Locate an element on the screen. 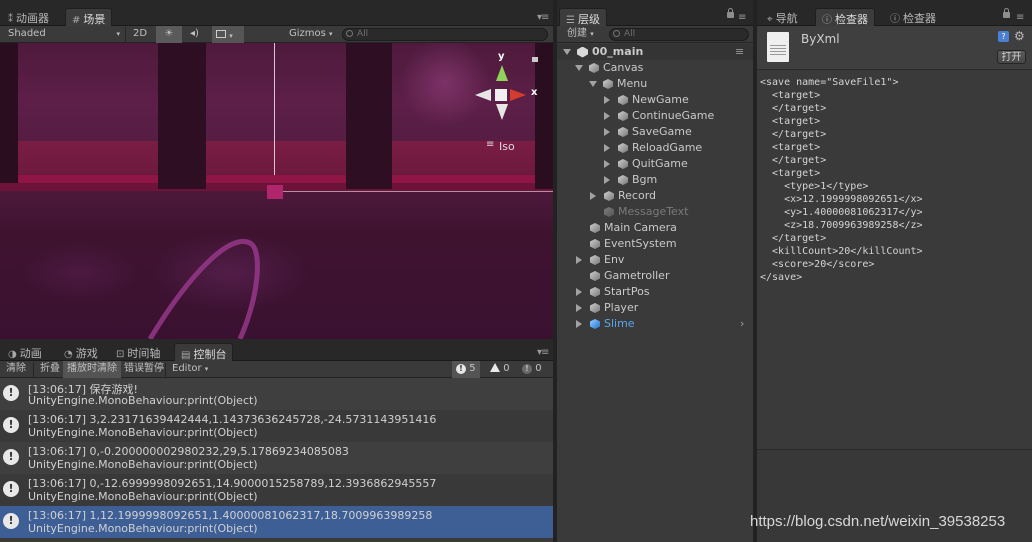  hierarchy-item-savegame: SaveGame is located at coordinates (648, 132).